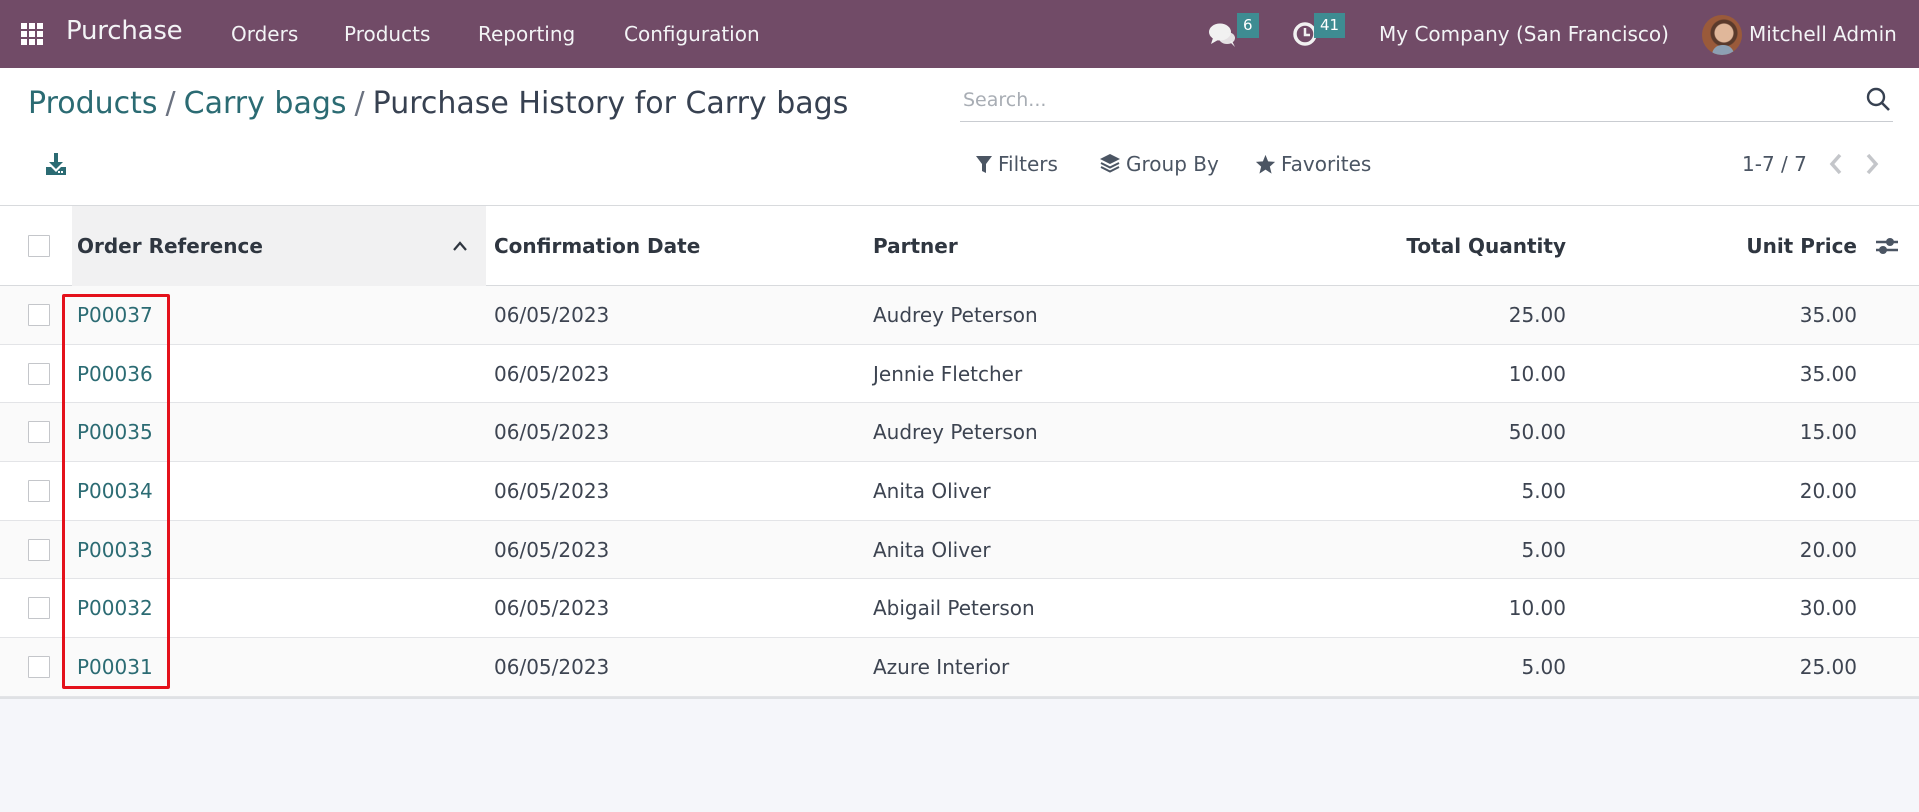 The width and height of the screenshot is (1919, 812). Describe the element at coordinates (33, 34) in the screenshot. I see `apps-menu-icon` at that location.